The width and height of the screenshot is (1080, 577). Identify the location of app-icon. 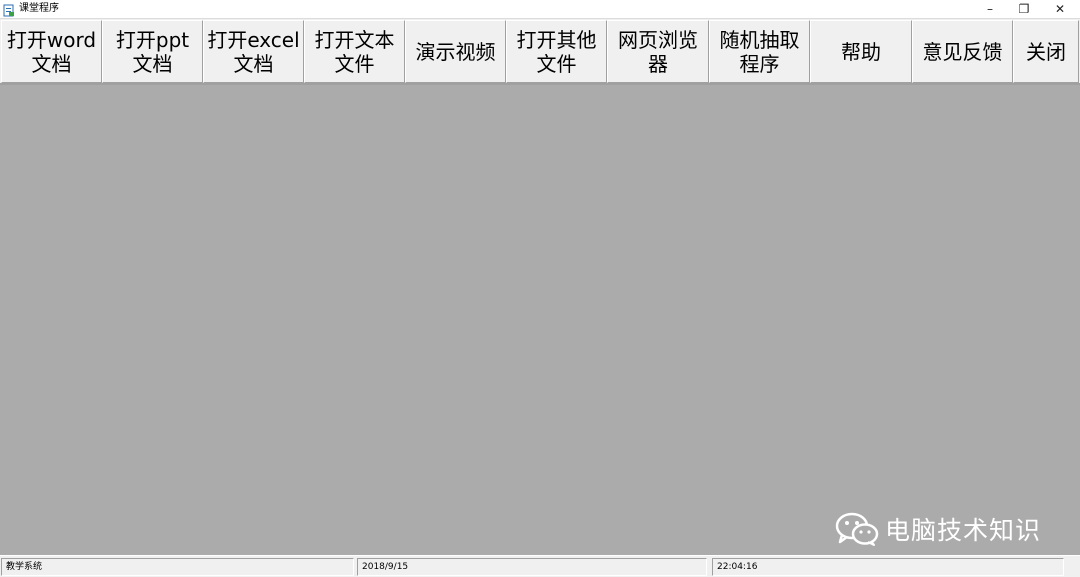
(9, 9).